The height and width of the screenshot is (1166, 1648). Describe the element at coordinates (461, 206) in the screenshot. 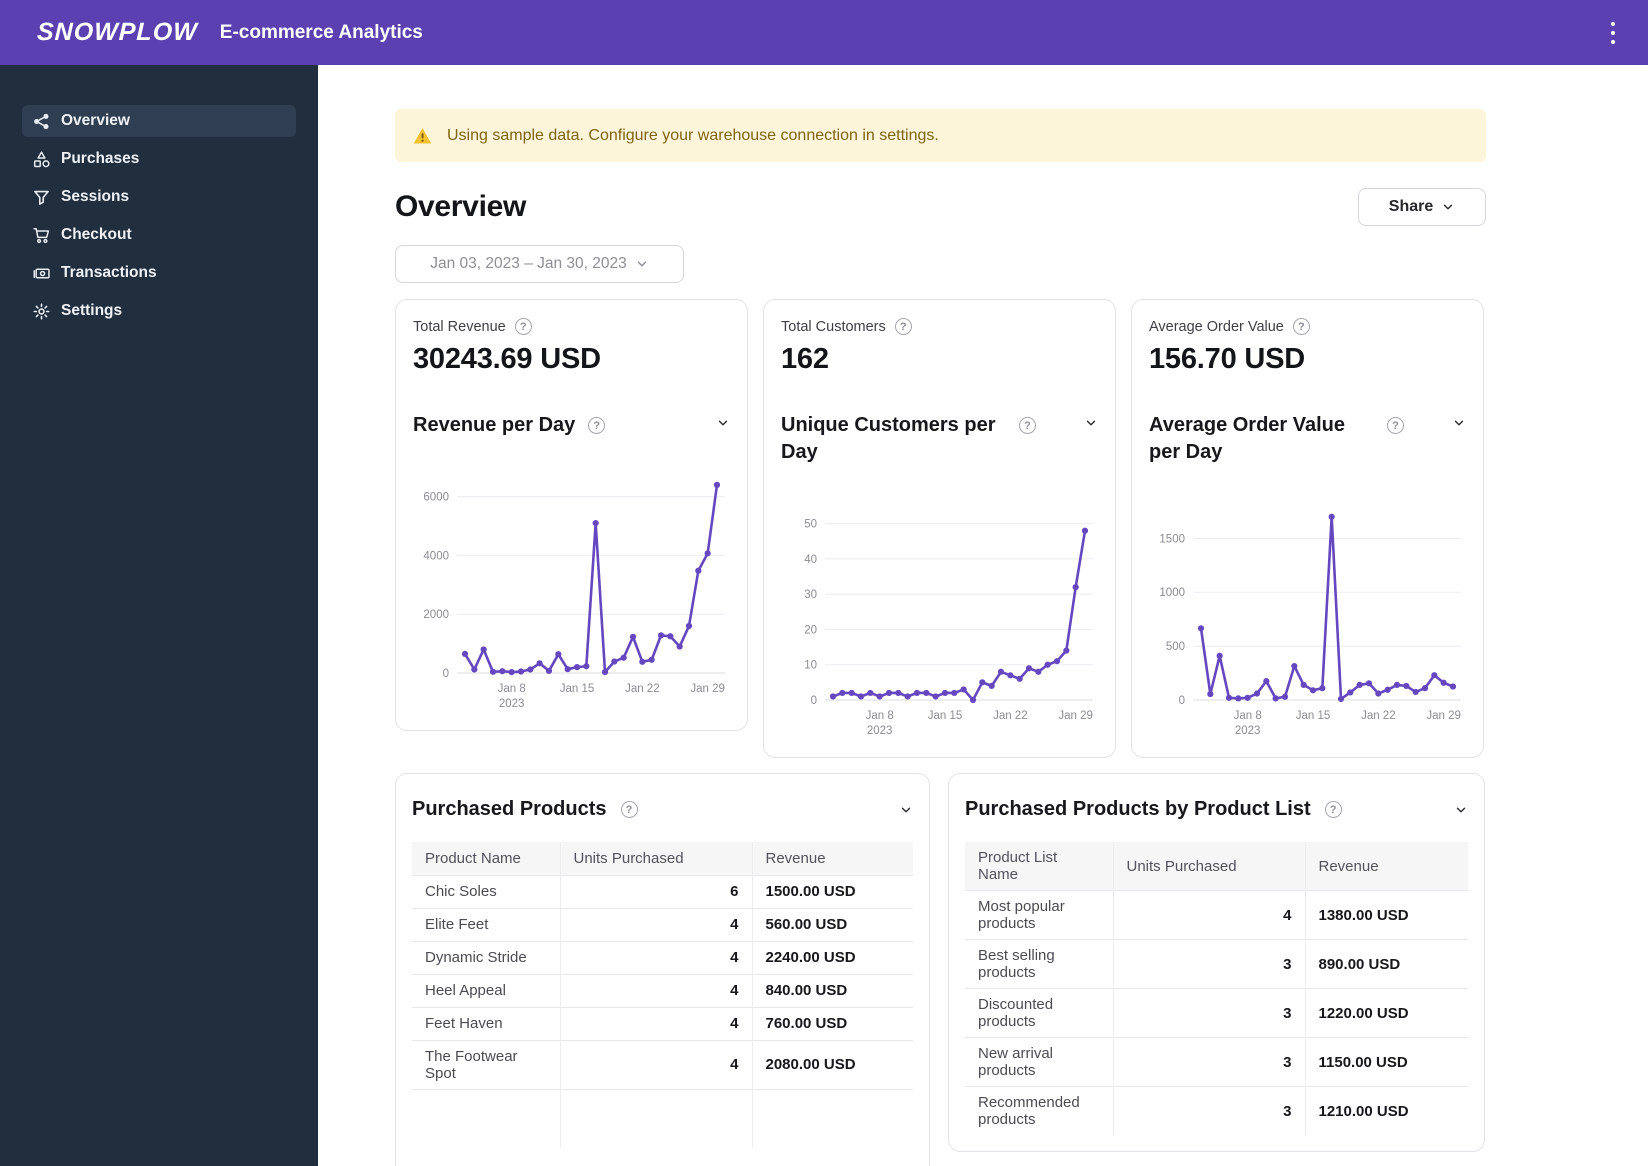

I see `page-title: Overview` at that location.